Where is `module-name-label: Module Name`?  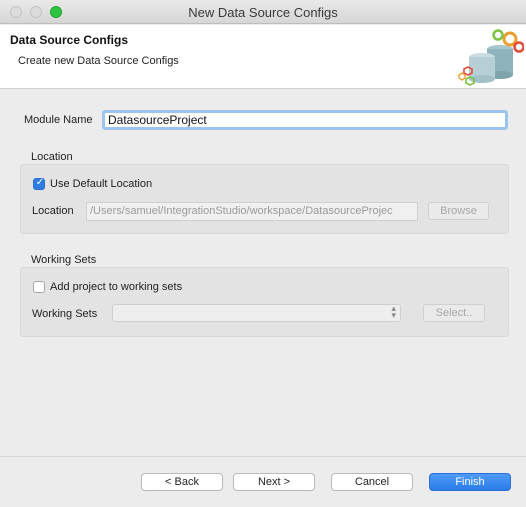
module-name-label: Module Name is located at coordinates (58, 120).